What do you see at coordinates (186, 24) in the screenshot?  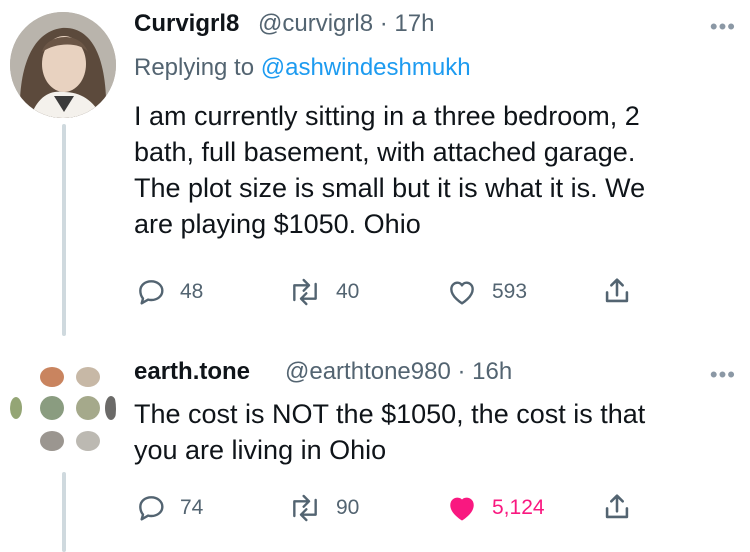 I see `display-name: Curvigrl8` at bounding box center [186, 24].